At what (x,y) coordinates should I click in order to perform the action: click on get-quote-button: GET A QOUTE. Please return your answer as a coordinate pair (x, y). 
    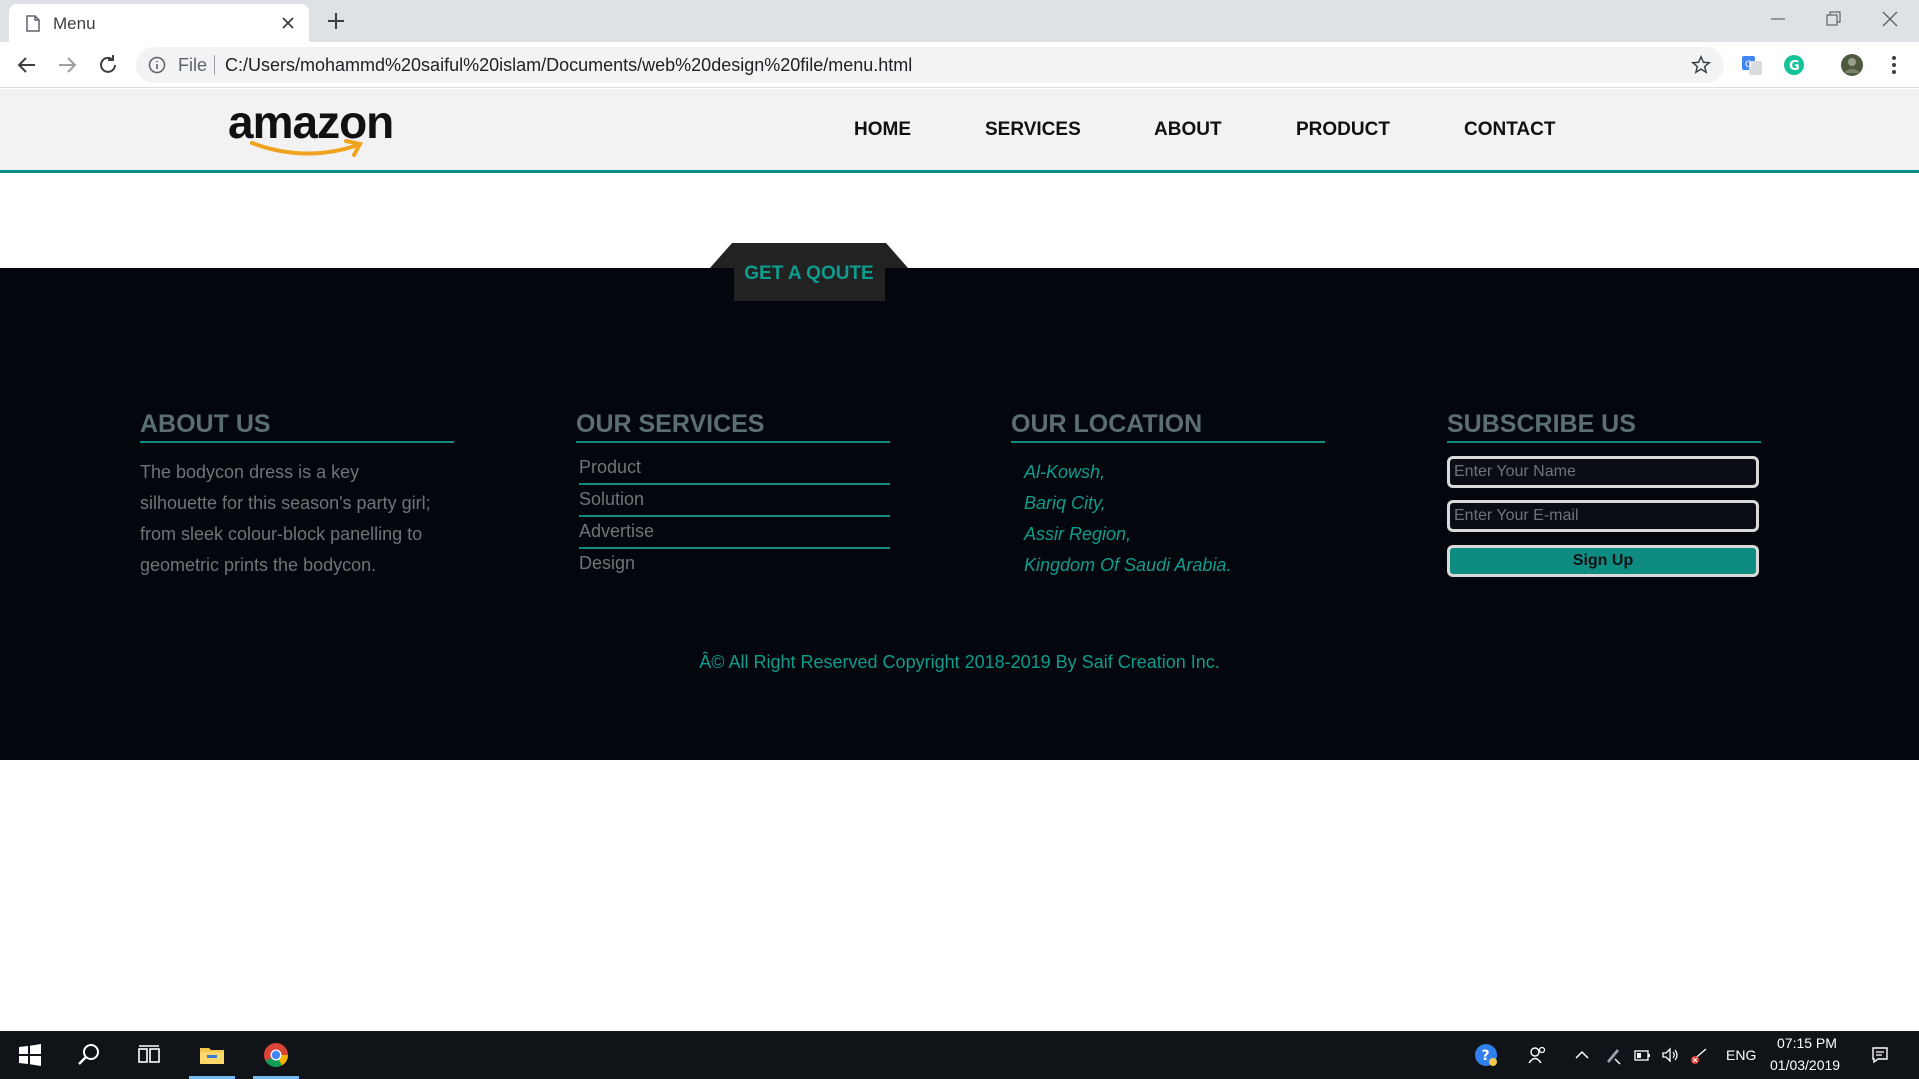
    Looking at the image, I should click on (809, 272).